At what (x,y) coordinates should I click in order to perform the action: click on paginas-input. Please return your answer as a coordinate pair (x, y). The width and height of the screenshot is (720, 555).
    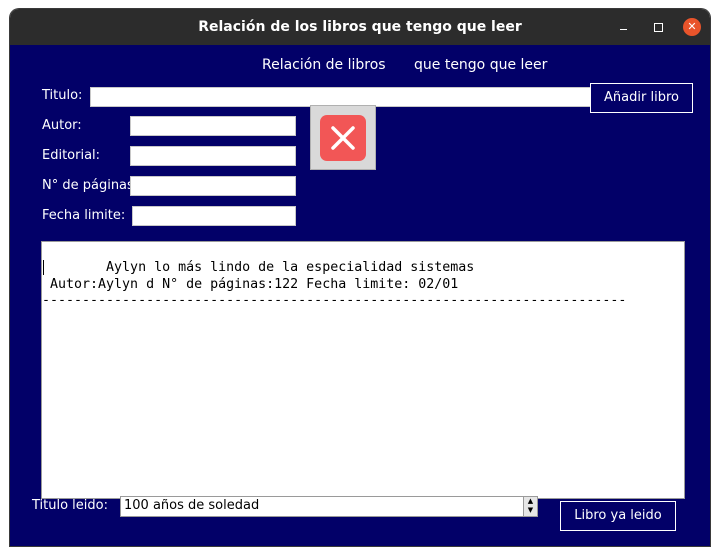
    Looking at the image, I should click on (213, 186).